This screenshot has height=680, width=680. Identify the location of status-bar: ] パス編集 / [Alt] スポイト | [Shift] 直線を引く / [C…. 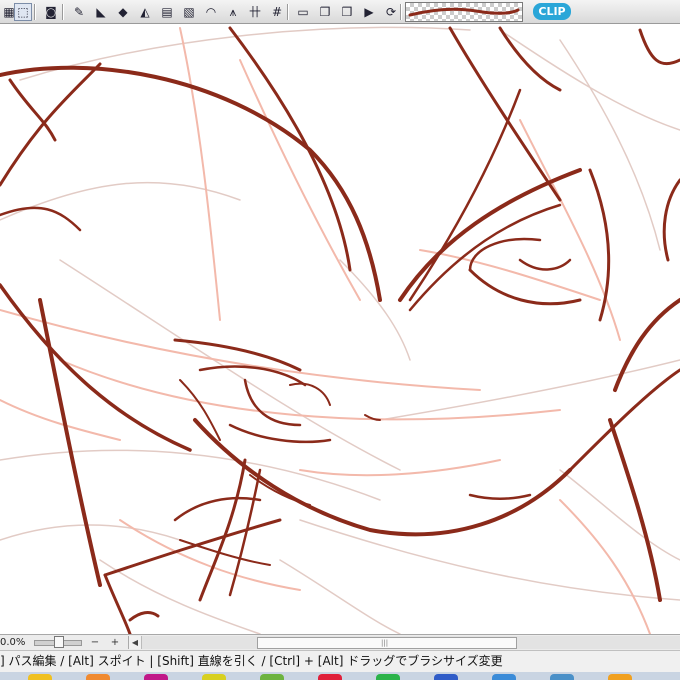
(340, 661).